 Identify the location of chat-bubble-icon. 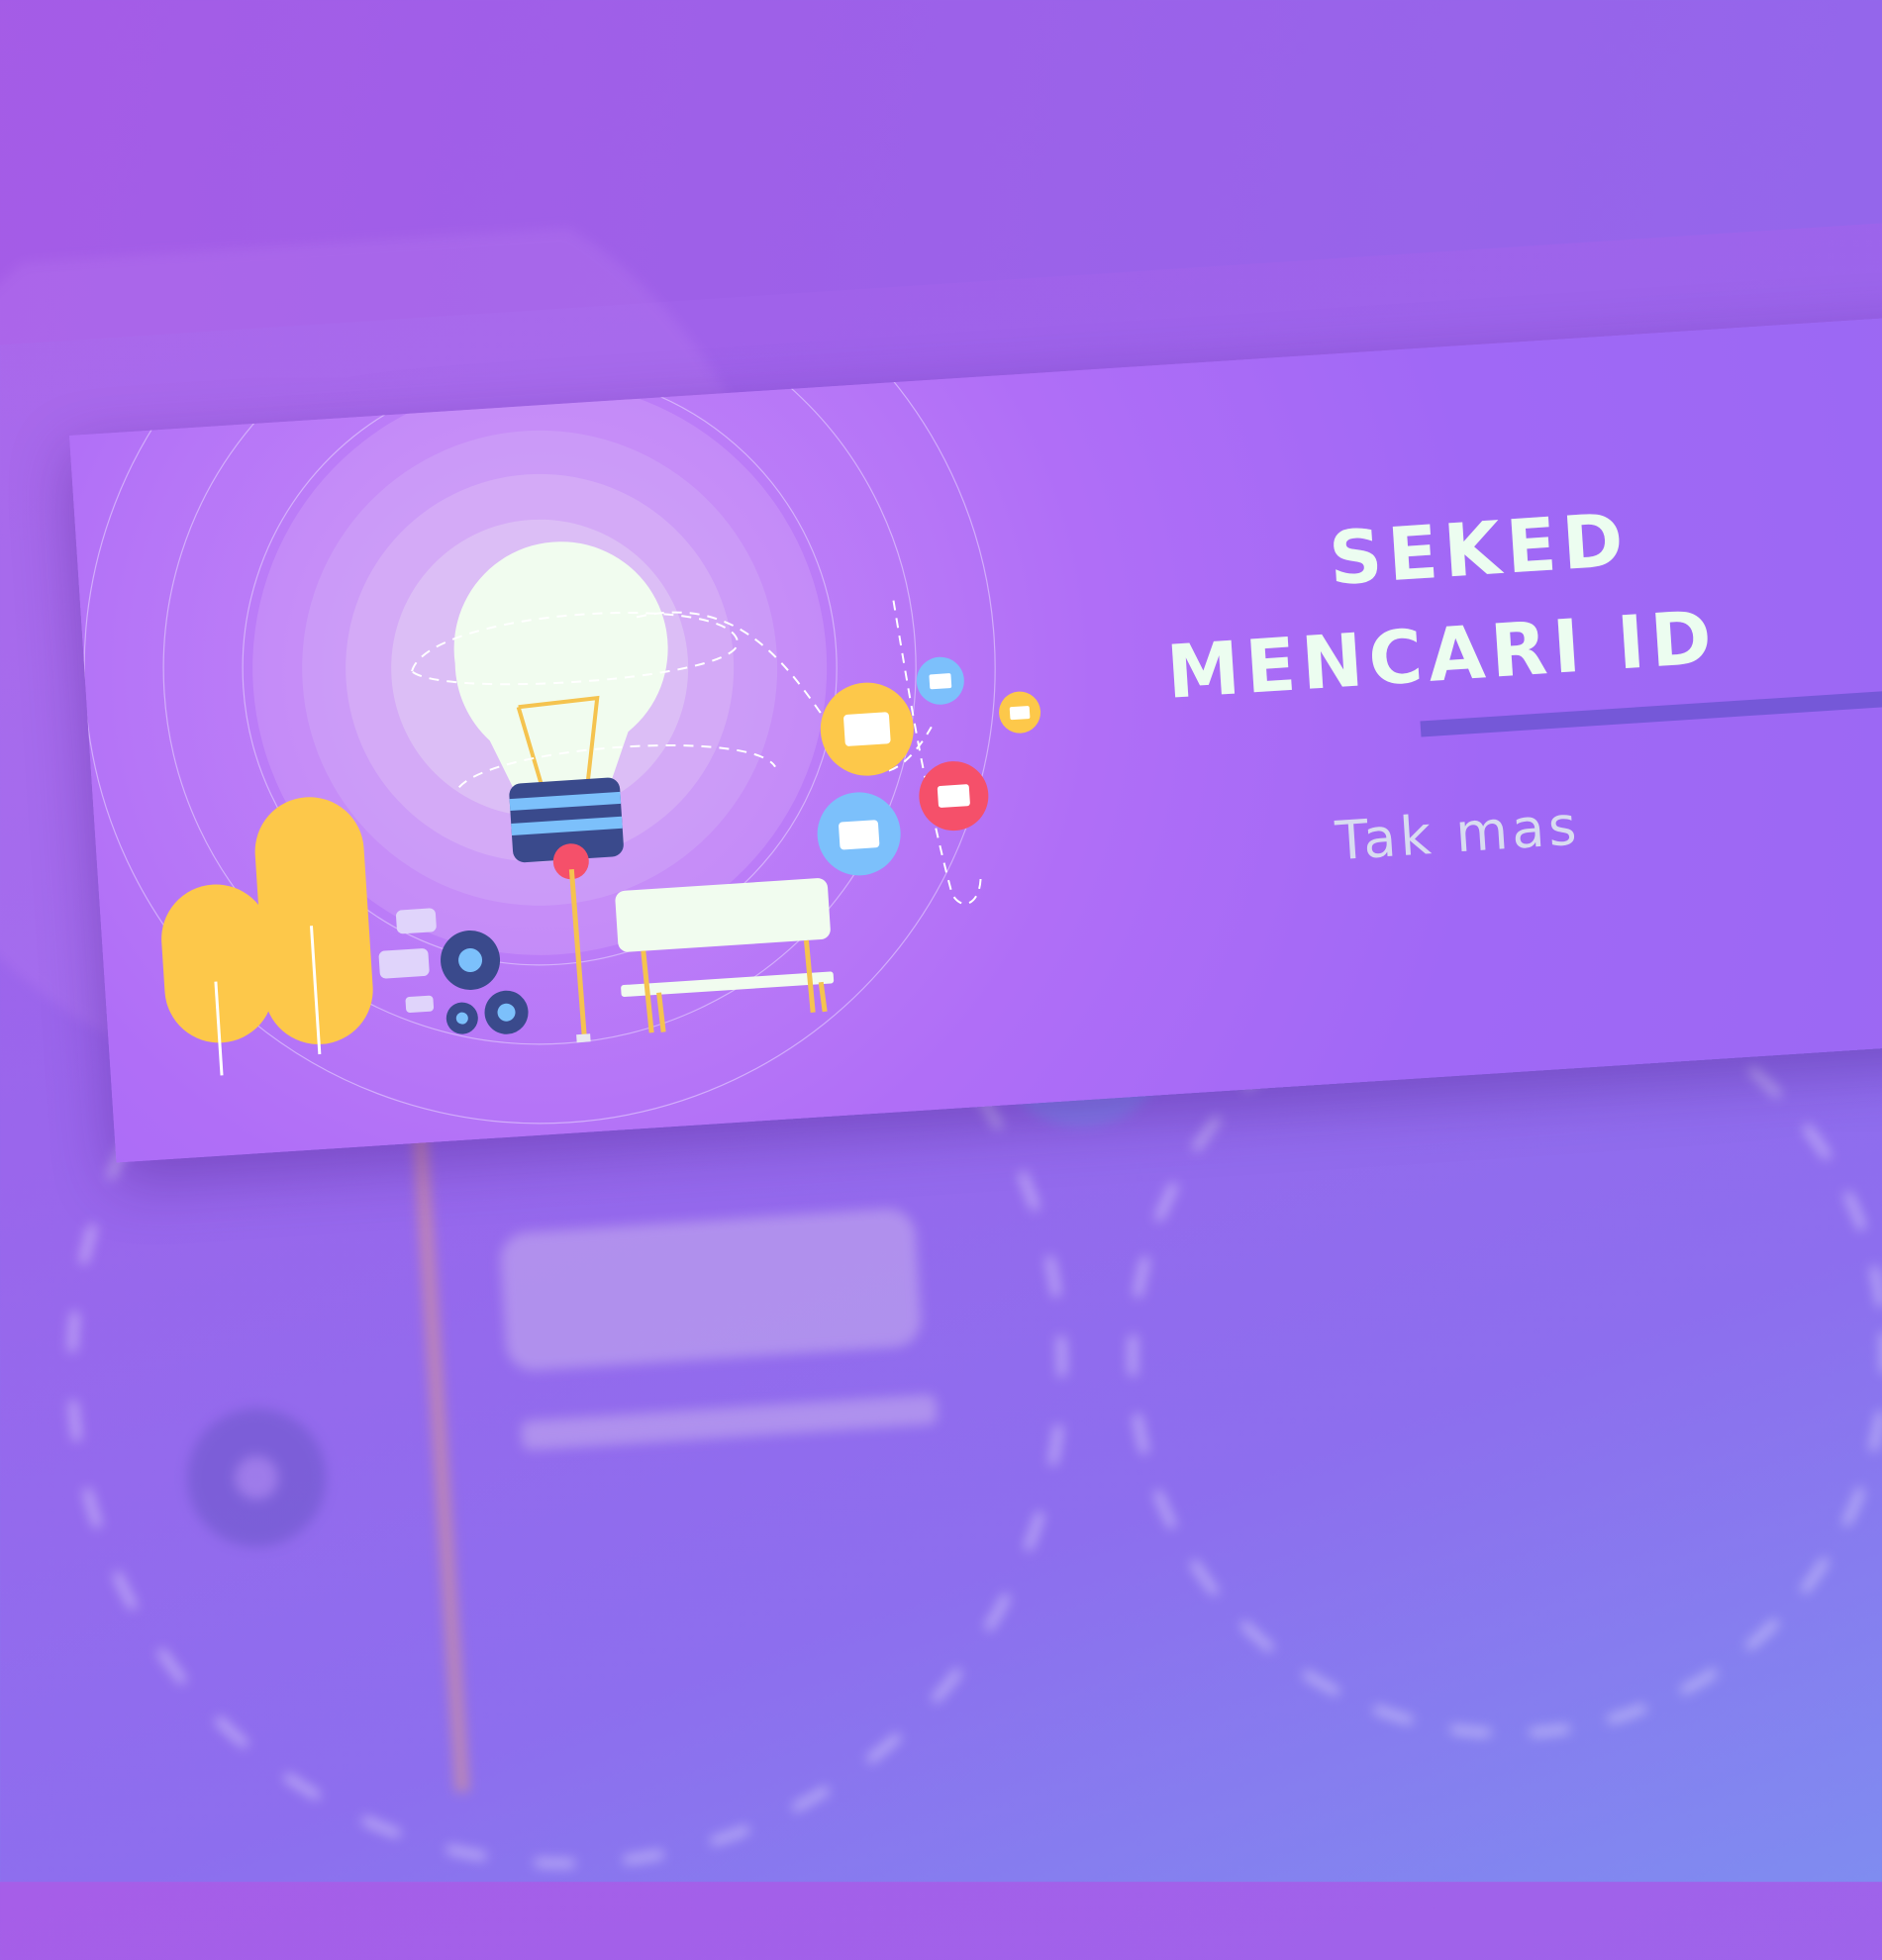
(407, 961).